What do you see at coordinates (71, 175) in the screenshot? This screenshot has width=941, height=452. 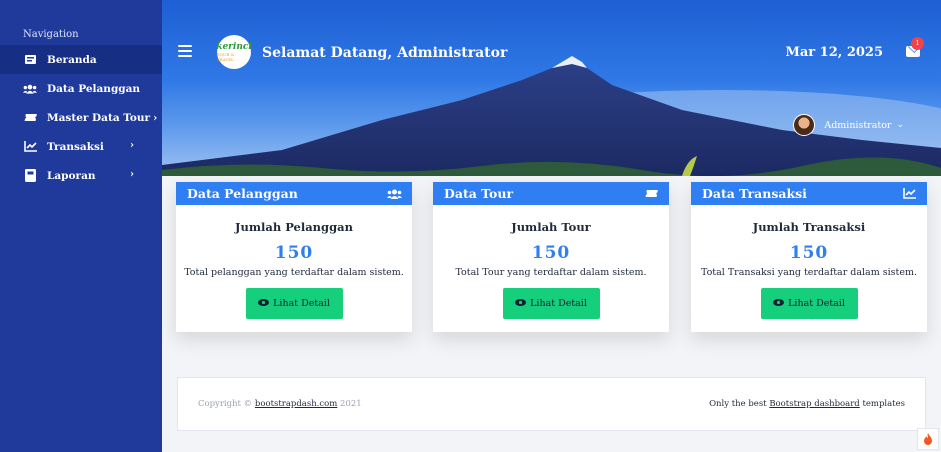 I see `sidebar-item-label: Laporan` at bounding box center [71, 175].